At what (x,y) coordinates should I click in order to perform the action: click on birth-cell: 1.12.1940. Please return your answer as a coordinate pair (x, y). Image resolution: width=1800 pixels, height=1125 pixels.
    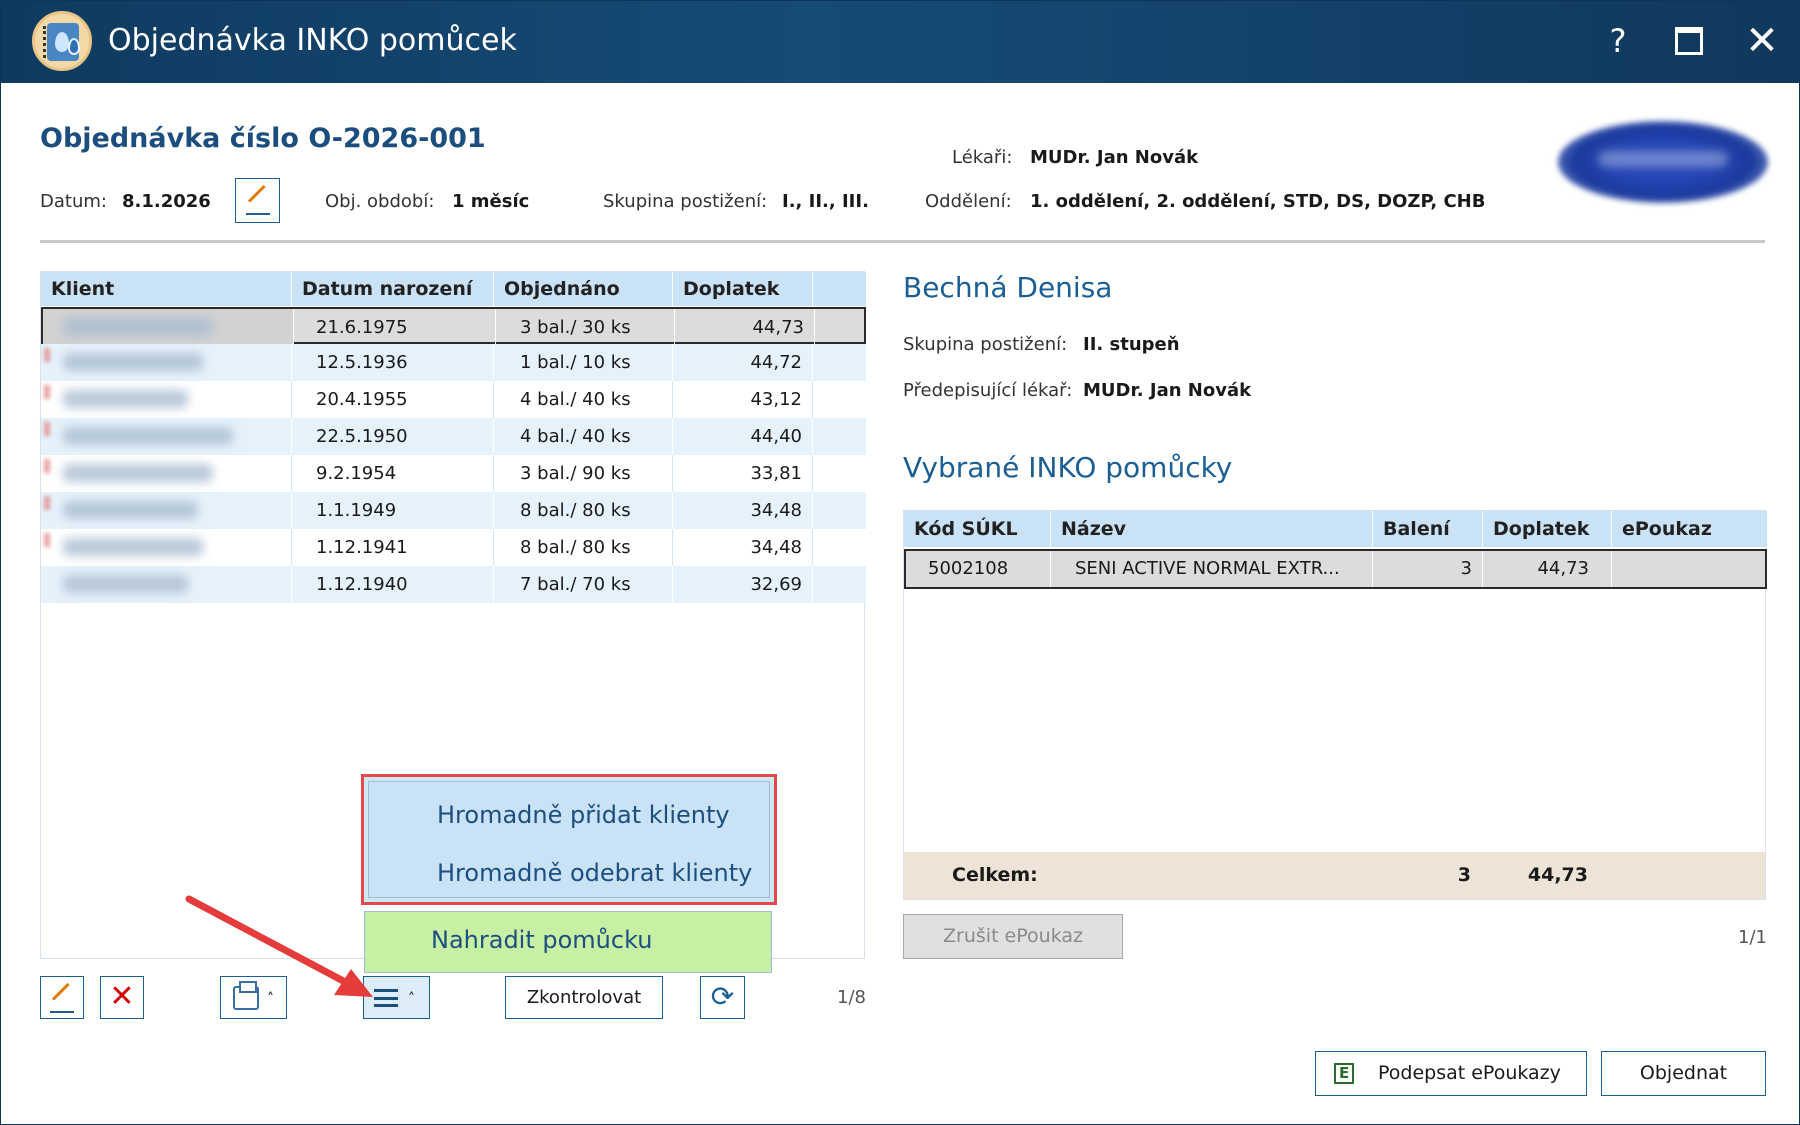
    Looking at the image, I should click on (393, 584).